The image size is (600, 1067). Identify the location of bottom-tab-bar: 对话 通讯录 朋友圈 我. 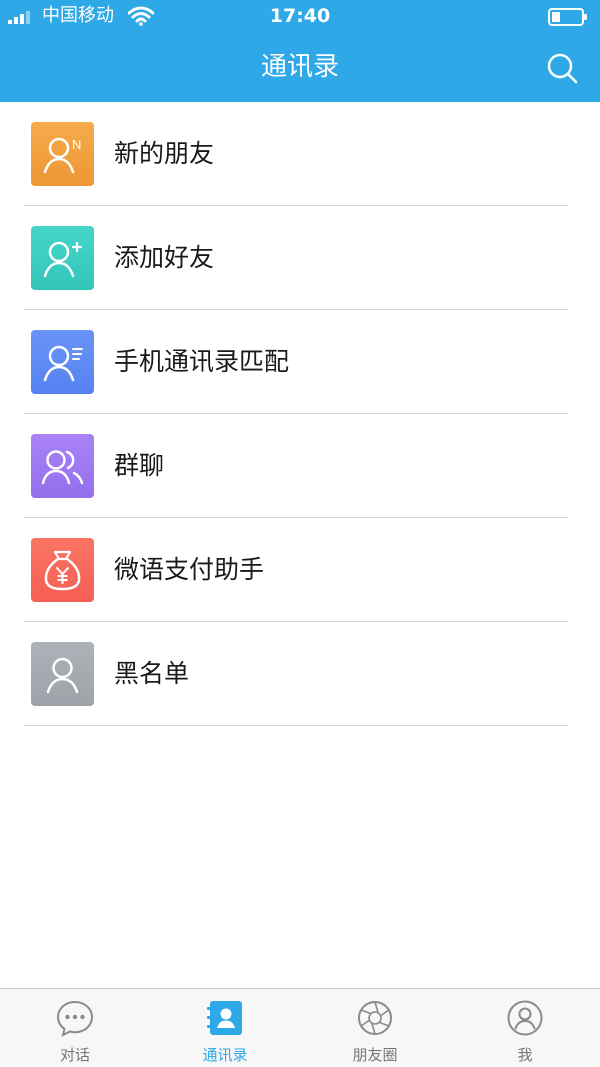
(300, 1027).